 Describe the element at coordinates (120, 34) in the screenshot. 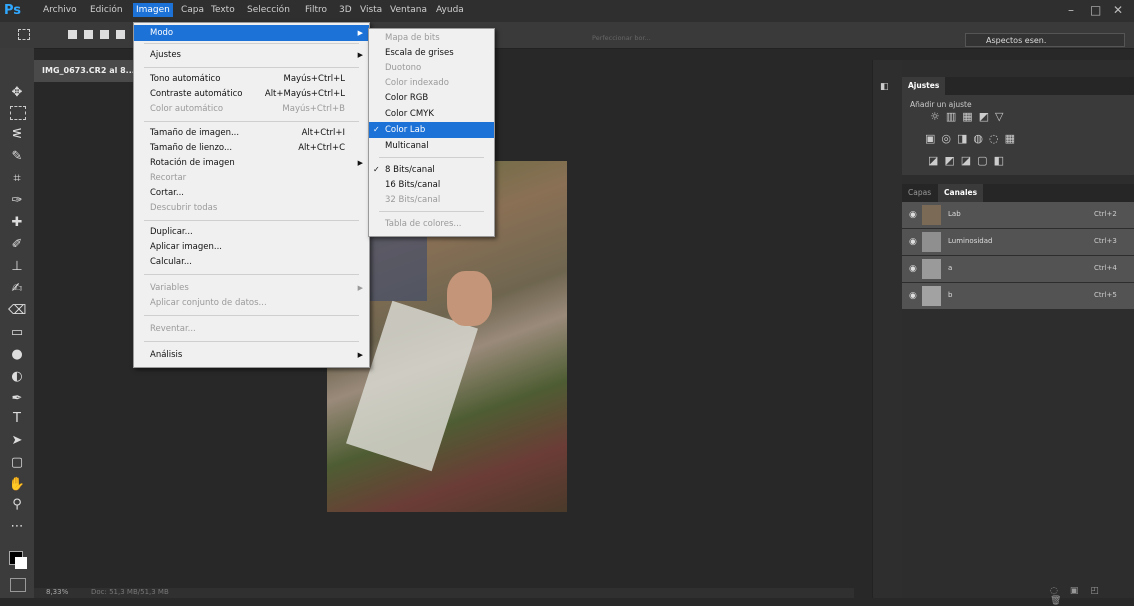

I see `intersect-selection-icon` at that location.